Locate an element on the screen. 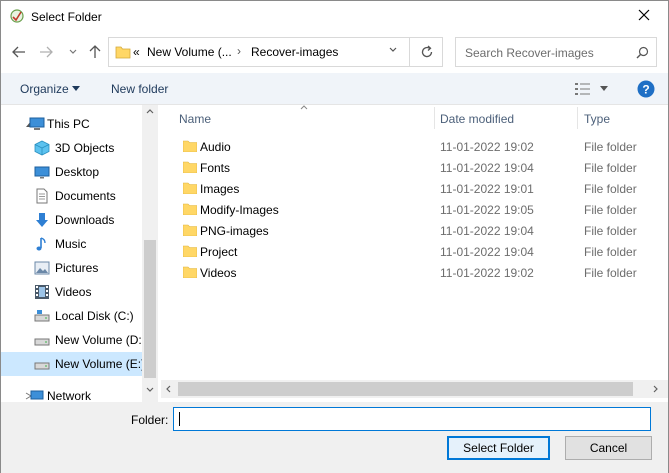 The width and height of the screenshot is (669, 473). sidebar-item-pictures: Pictures is located at coordinates (71, 268).